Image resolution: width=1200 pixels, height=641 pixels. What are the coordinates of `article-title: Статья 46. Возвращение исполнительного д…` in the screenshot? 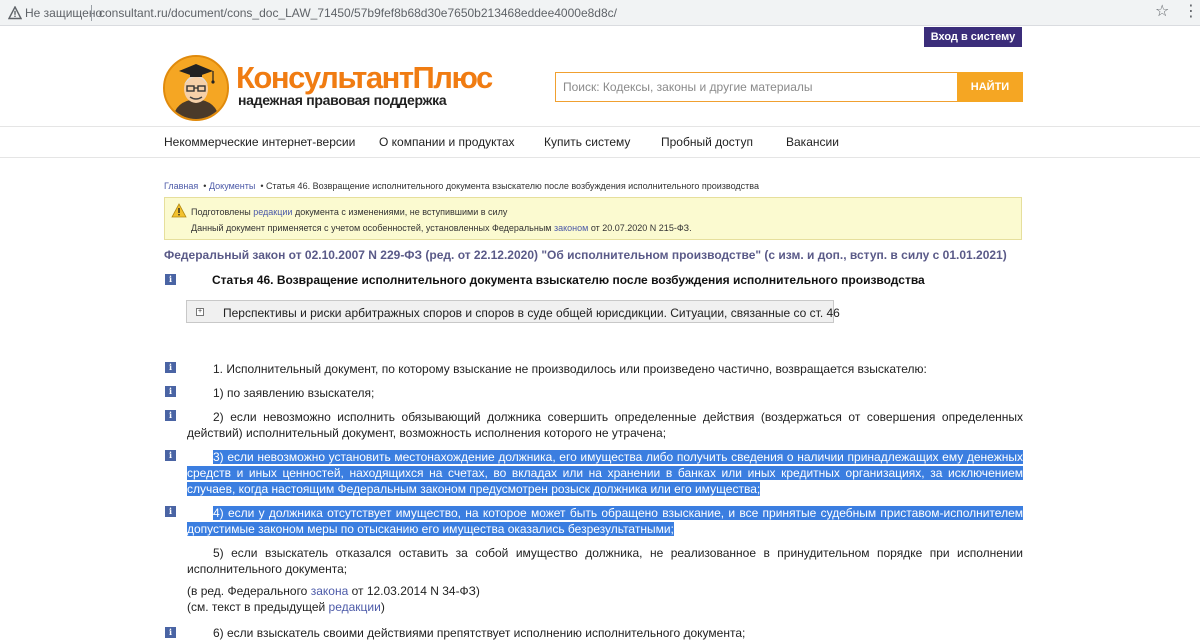 It's located at (568, 280).